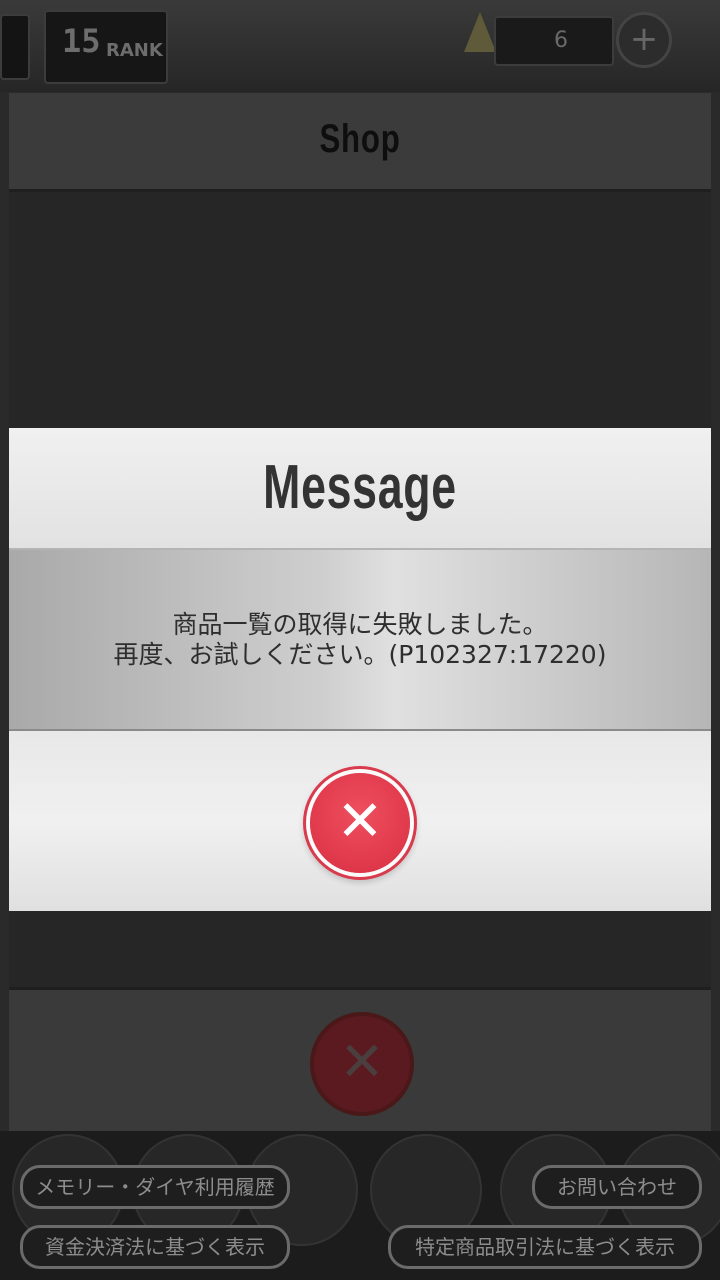 This screenshot has width=720, height=1280. I want to click on rank-label: RANK, so click(134, 50).